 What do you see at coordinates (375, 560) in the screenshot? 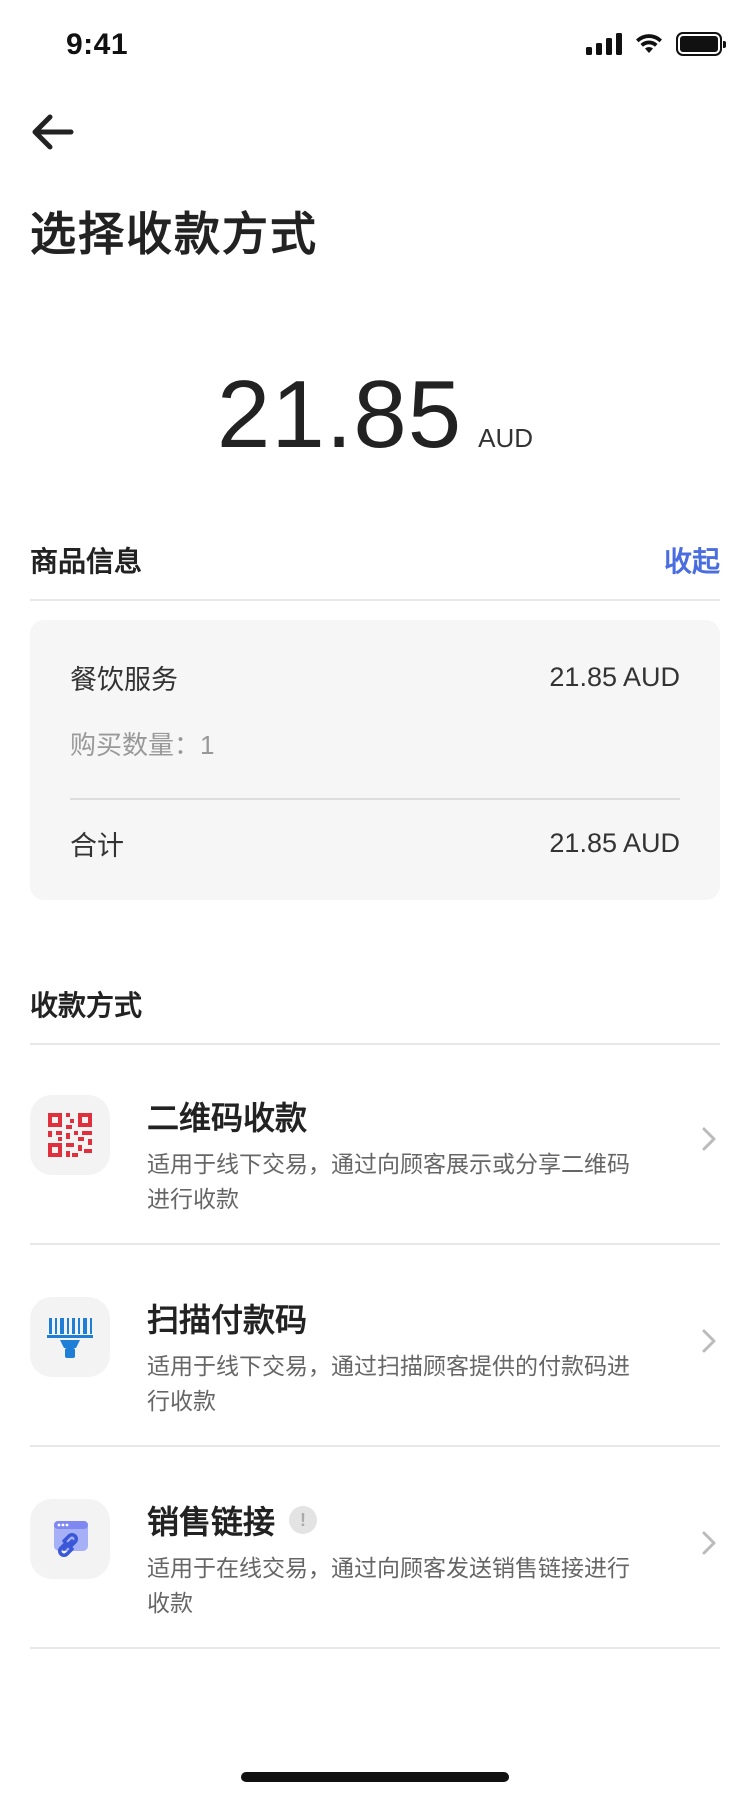
I see `product-info-header: 商品信息 收起` at bounding box center [375, 560].